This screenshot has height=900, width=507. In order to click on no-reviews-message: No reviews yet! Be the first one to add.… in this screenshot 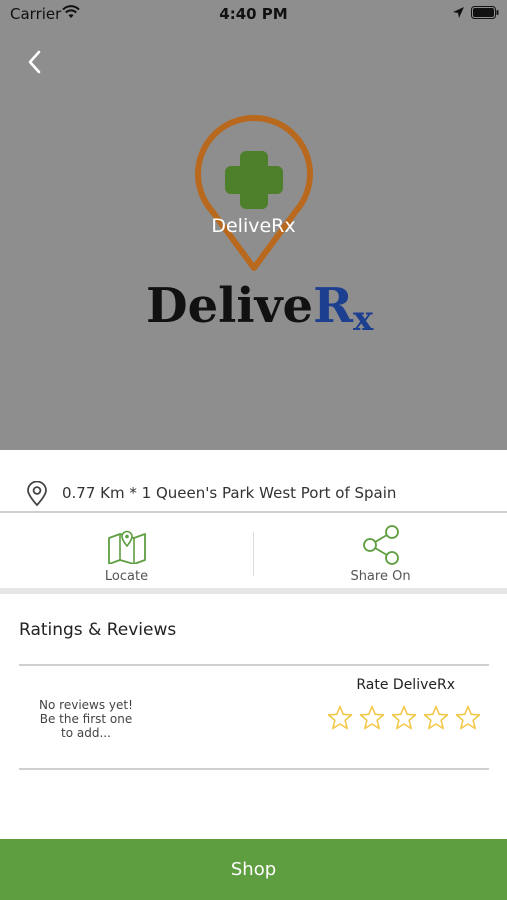, I will do `click(86, 719)`.